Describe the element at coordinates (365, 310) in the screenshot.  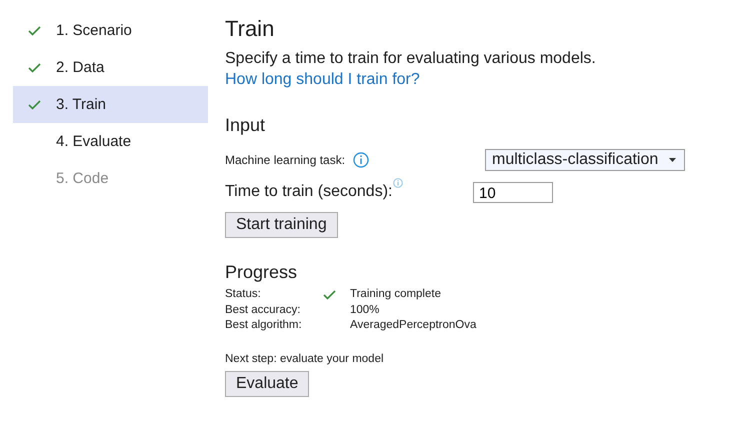
I see `status-value: 100%` at that location.